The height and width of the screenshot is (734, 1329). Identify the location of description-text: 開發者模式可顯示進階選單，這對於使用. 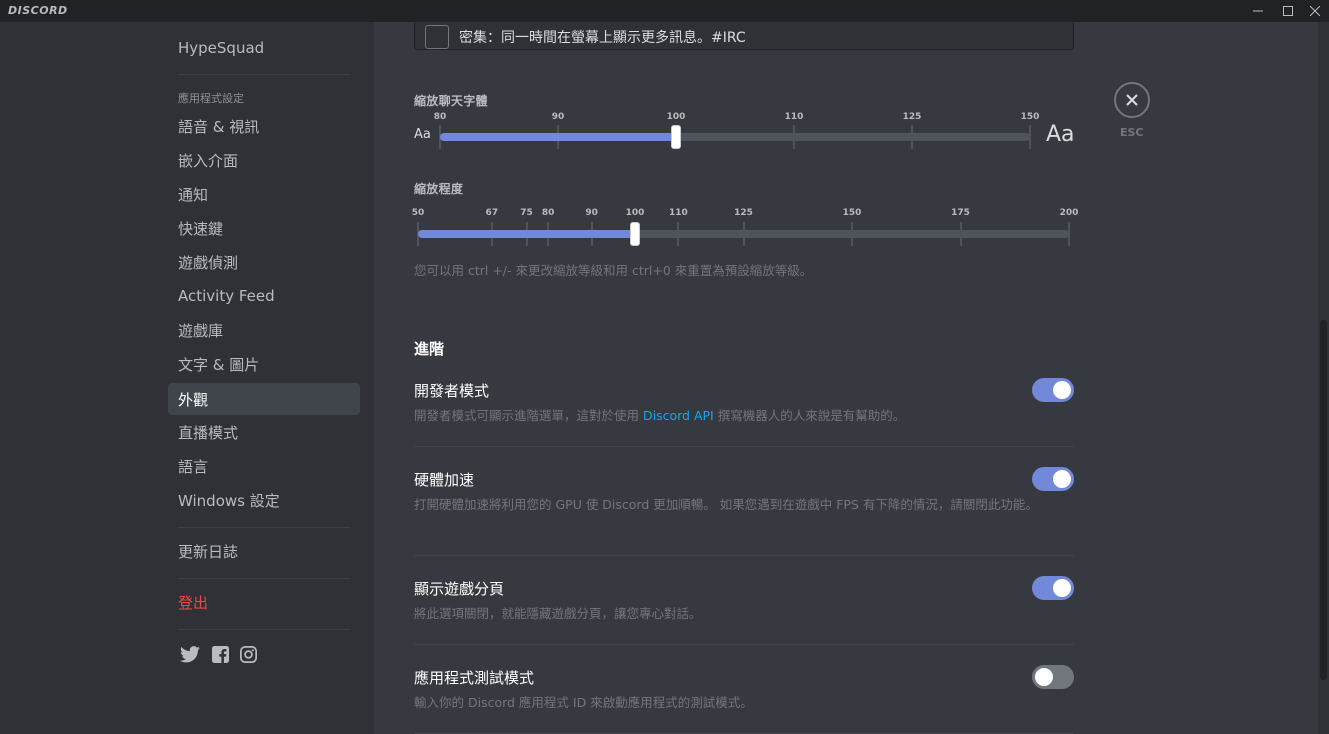
(528, 415).